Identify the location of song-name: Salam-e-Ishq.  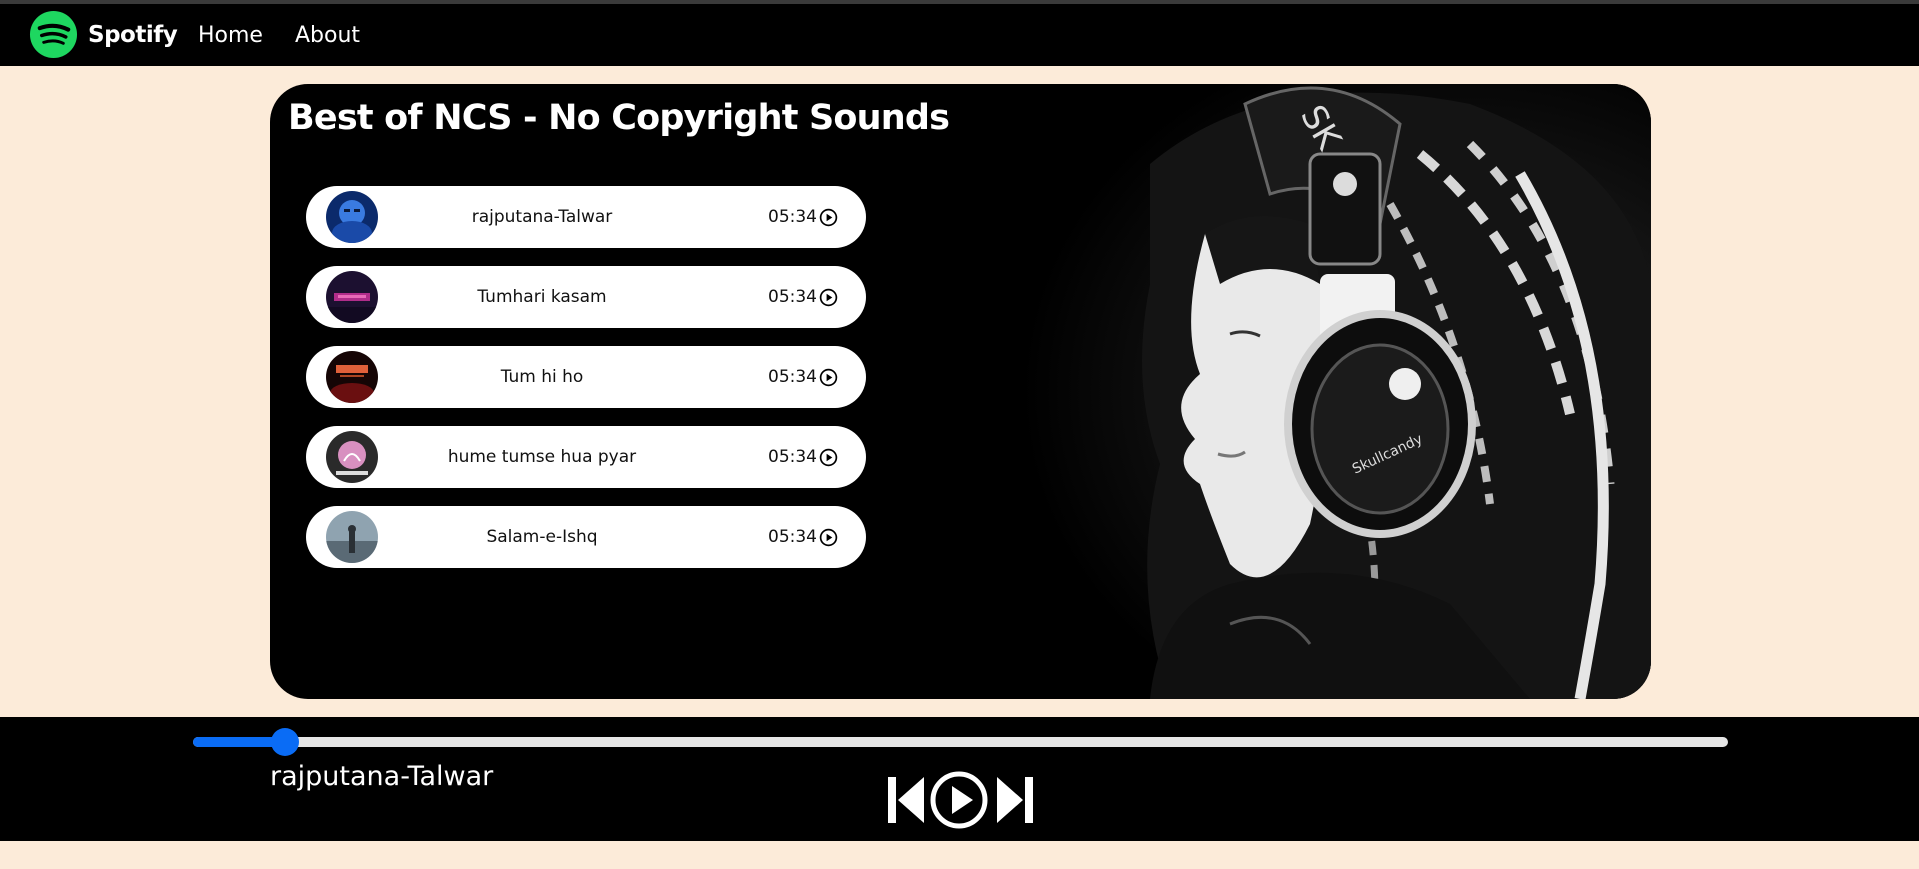
(542, 537).